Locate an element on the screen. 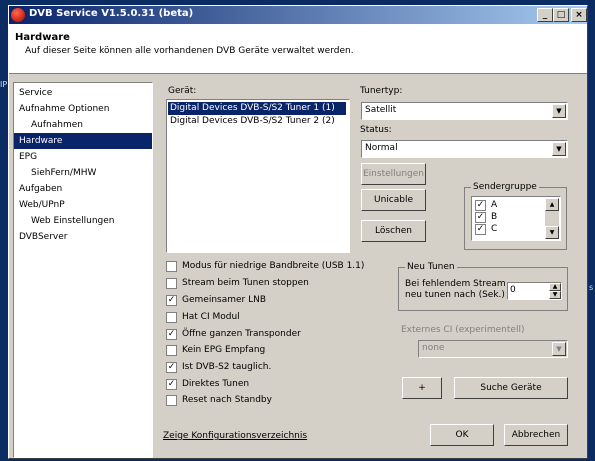 This screenshot has height=461, width=595. delete-button: Löschen is located at coordinates (393, 231).